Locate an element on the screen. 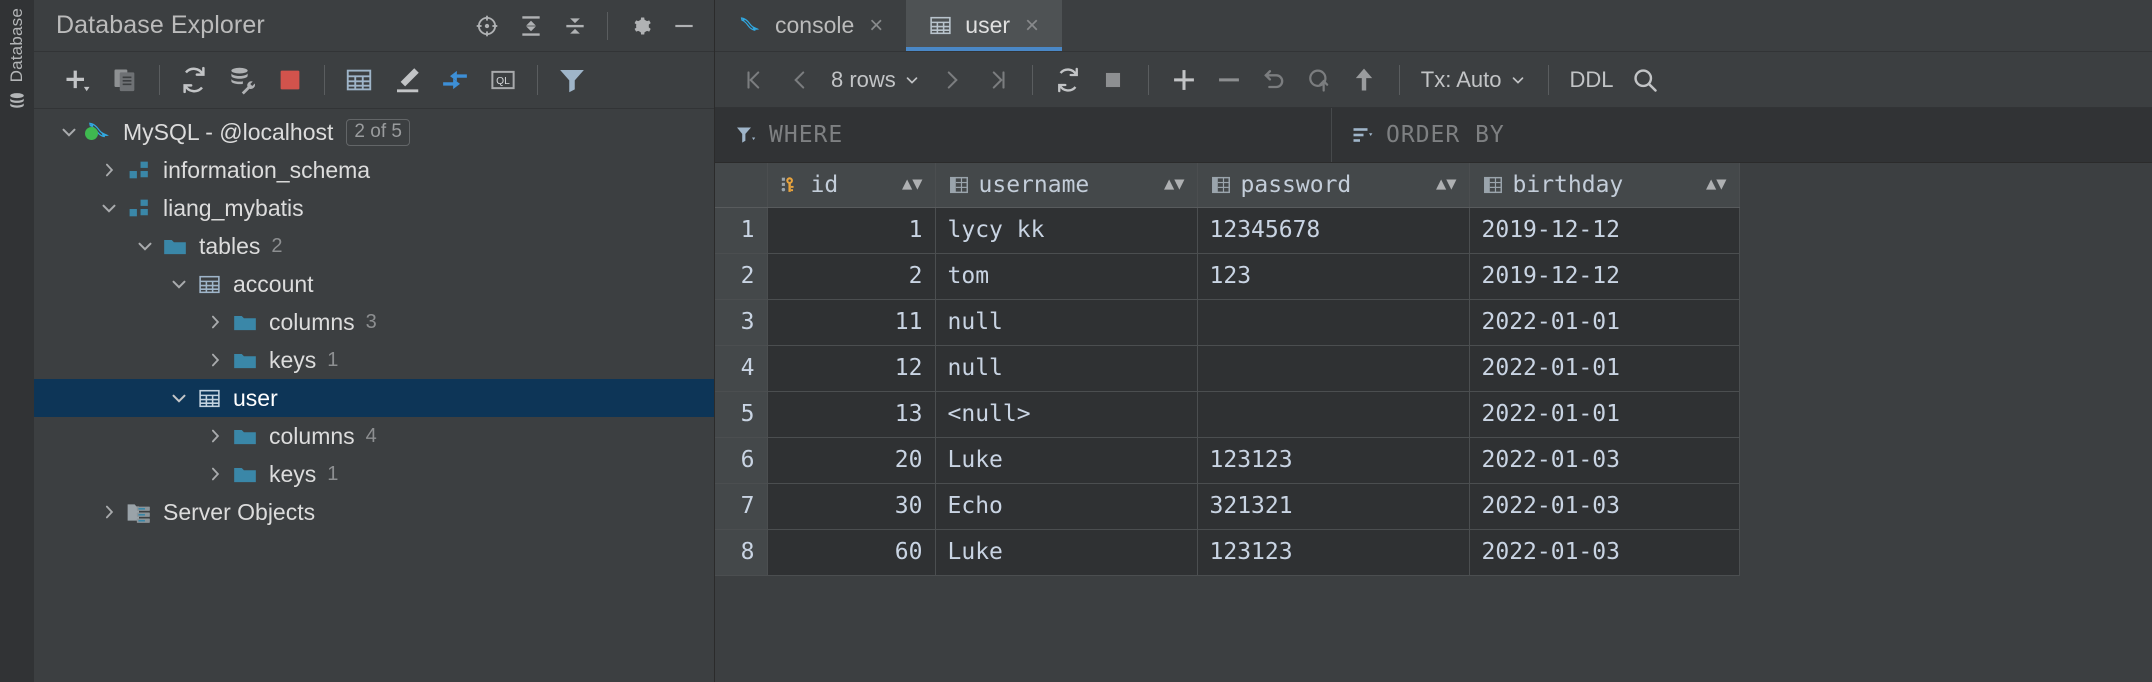 This screenshot has height=682, width=2152. table-icon is located at coordinates (359, 80).